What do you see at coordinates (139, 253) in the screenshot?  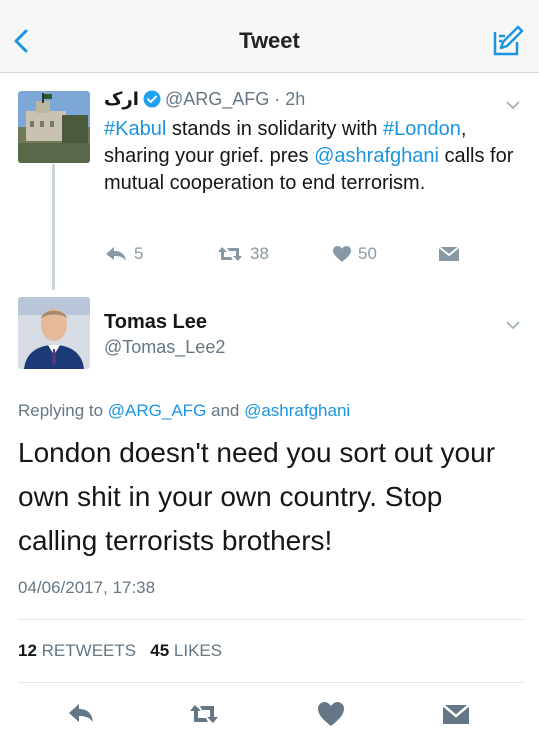 I see `reply-count: 5` at bounding box center [139, 253].